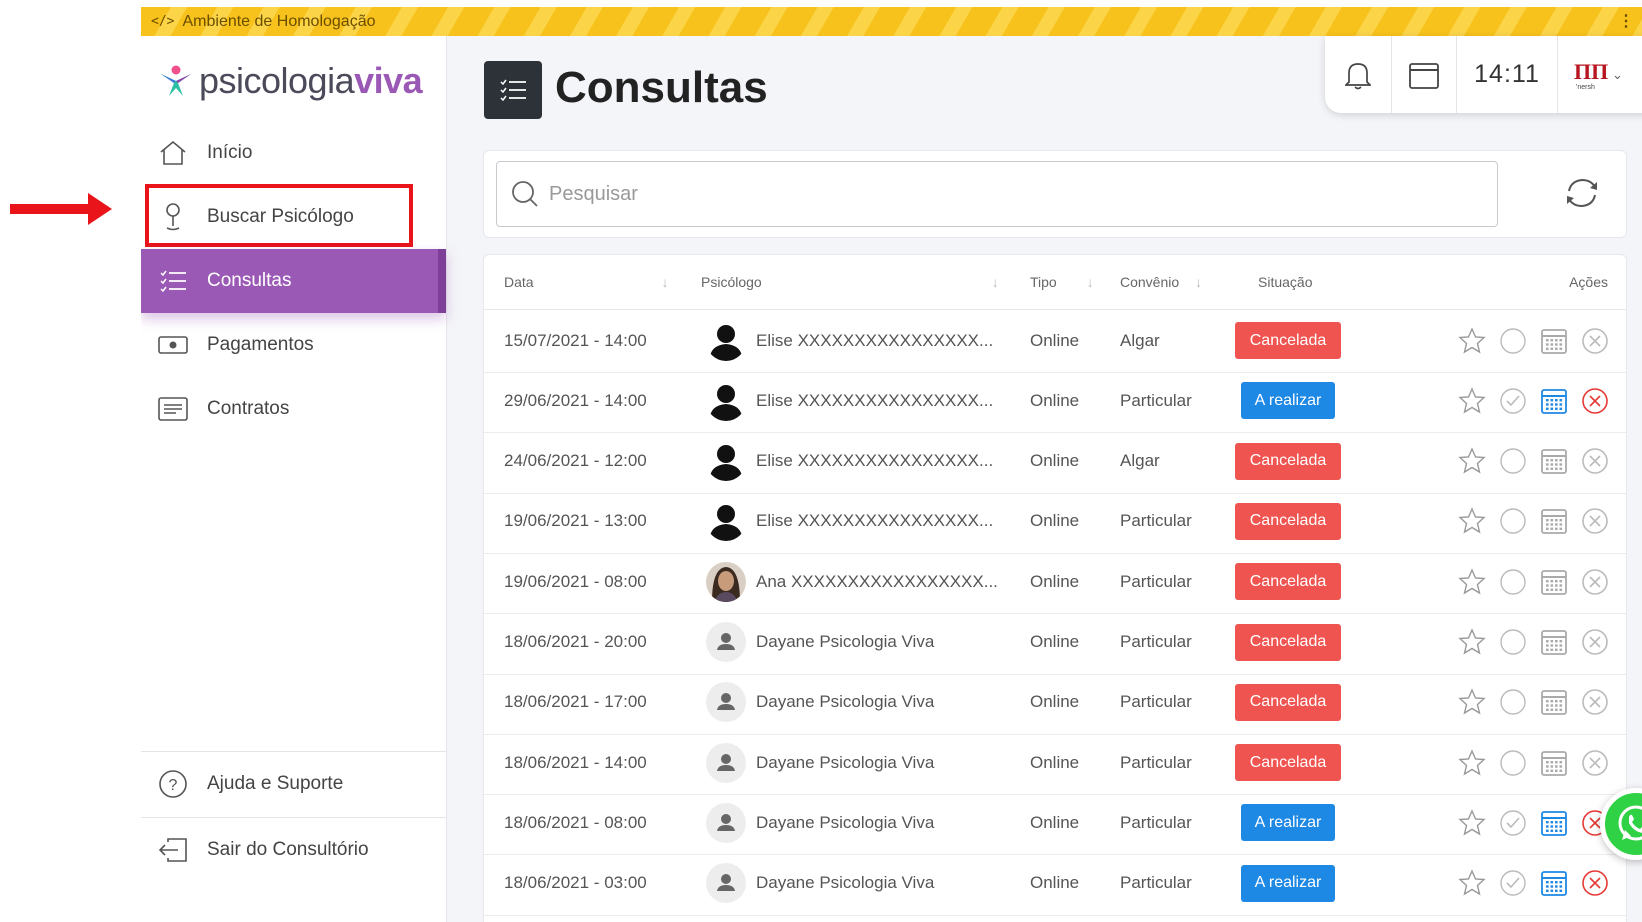 This screenshot has width=1642, height=922. Describe the element at coordinates (293, 153) in the screenshot. I see `sidebar-item-inicio: Início` at that location.